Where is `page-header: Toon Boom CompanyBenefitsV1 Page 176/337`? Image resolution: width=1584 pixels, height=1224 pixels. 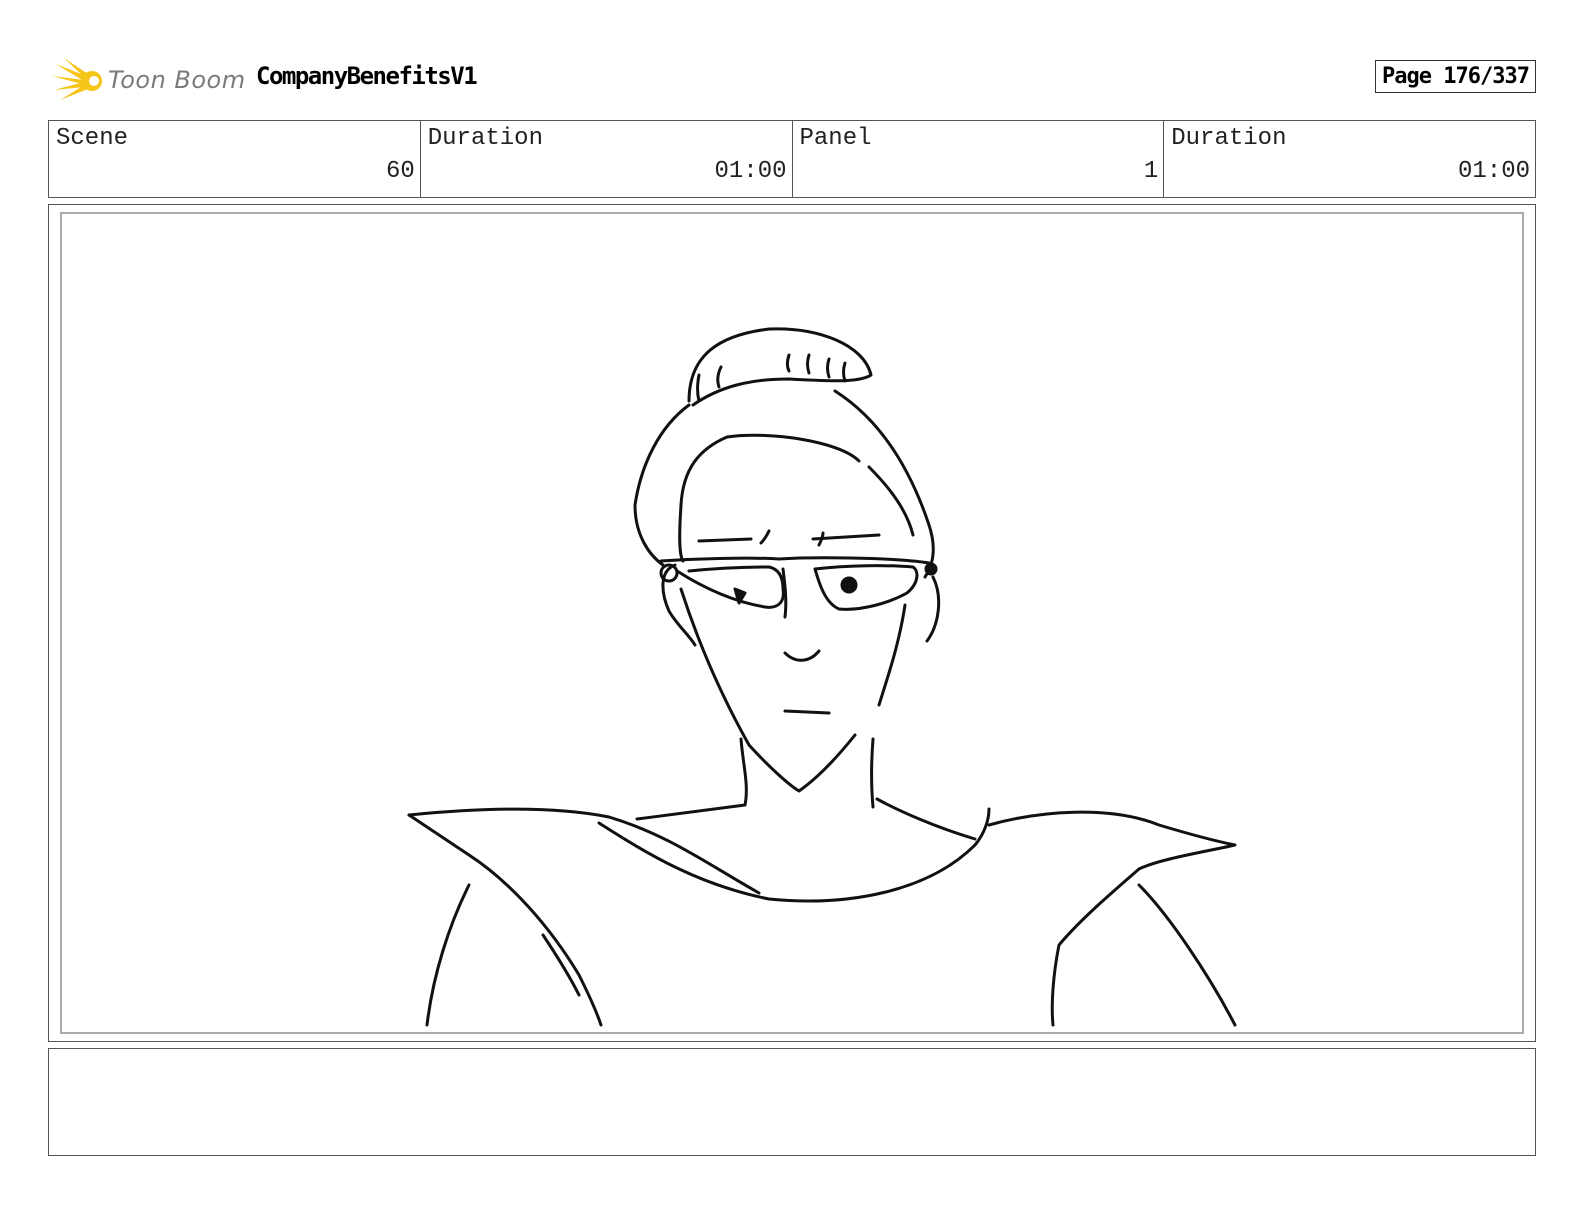 page-header: Toon Boom CompanyBenefitsV1 Page 176/337 is located at coordinates (792, 82).